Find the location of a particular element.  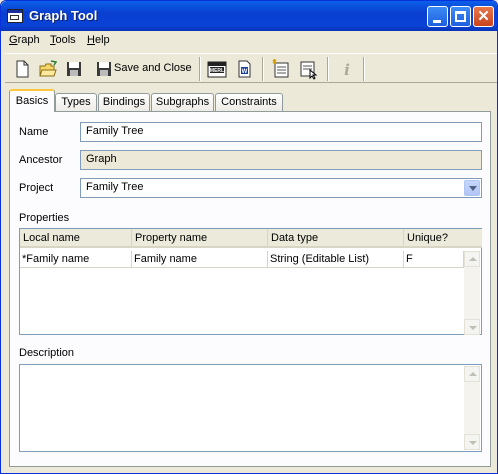

minimize-icon is located at coordinates (437, 21).